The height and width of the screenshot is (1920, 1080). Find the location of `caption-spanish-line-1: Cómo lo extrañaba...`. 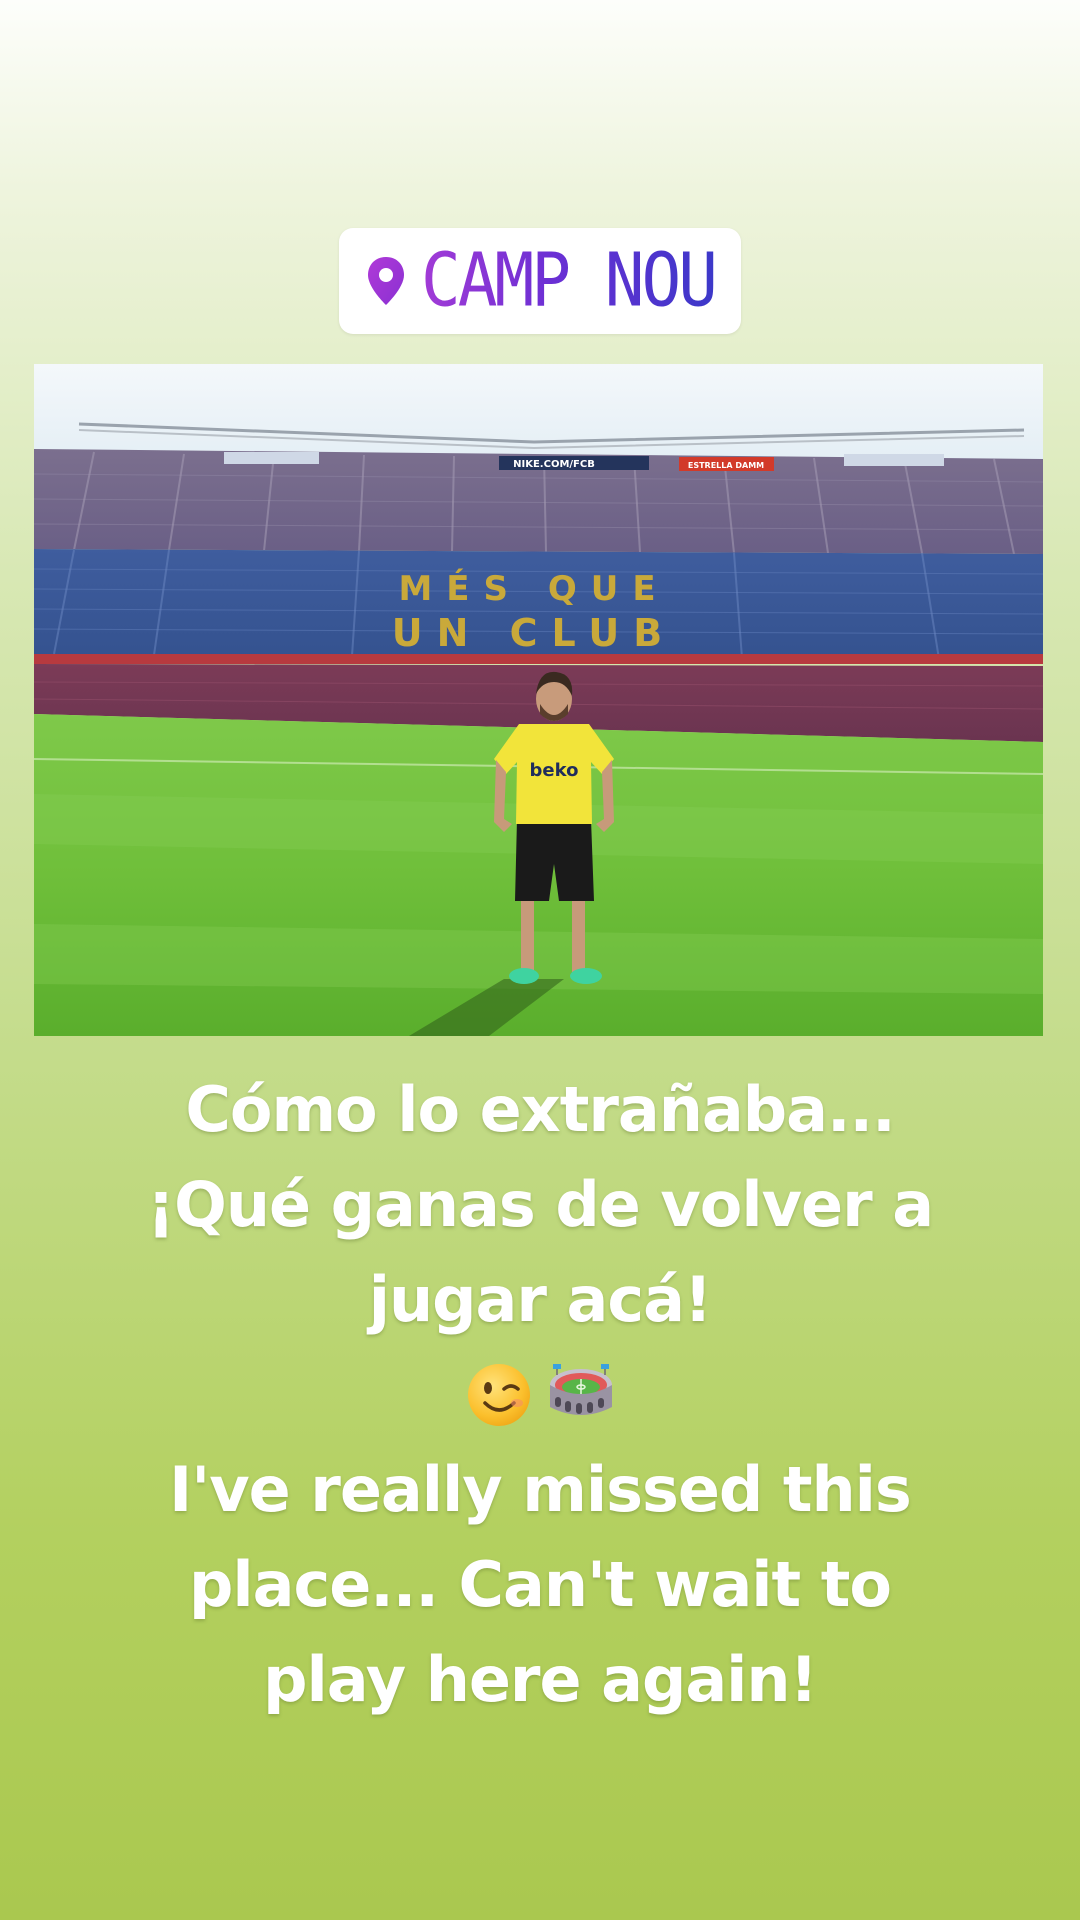

caption-spanish-line-1: Cómo lo extrañaba... is located at coordinates (540, 1109).